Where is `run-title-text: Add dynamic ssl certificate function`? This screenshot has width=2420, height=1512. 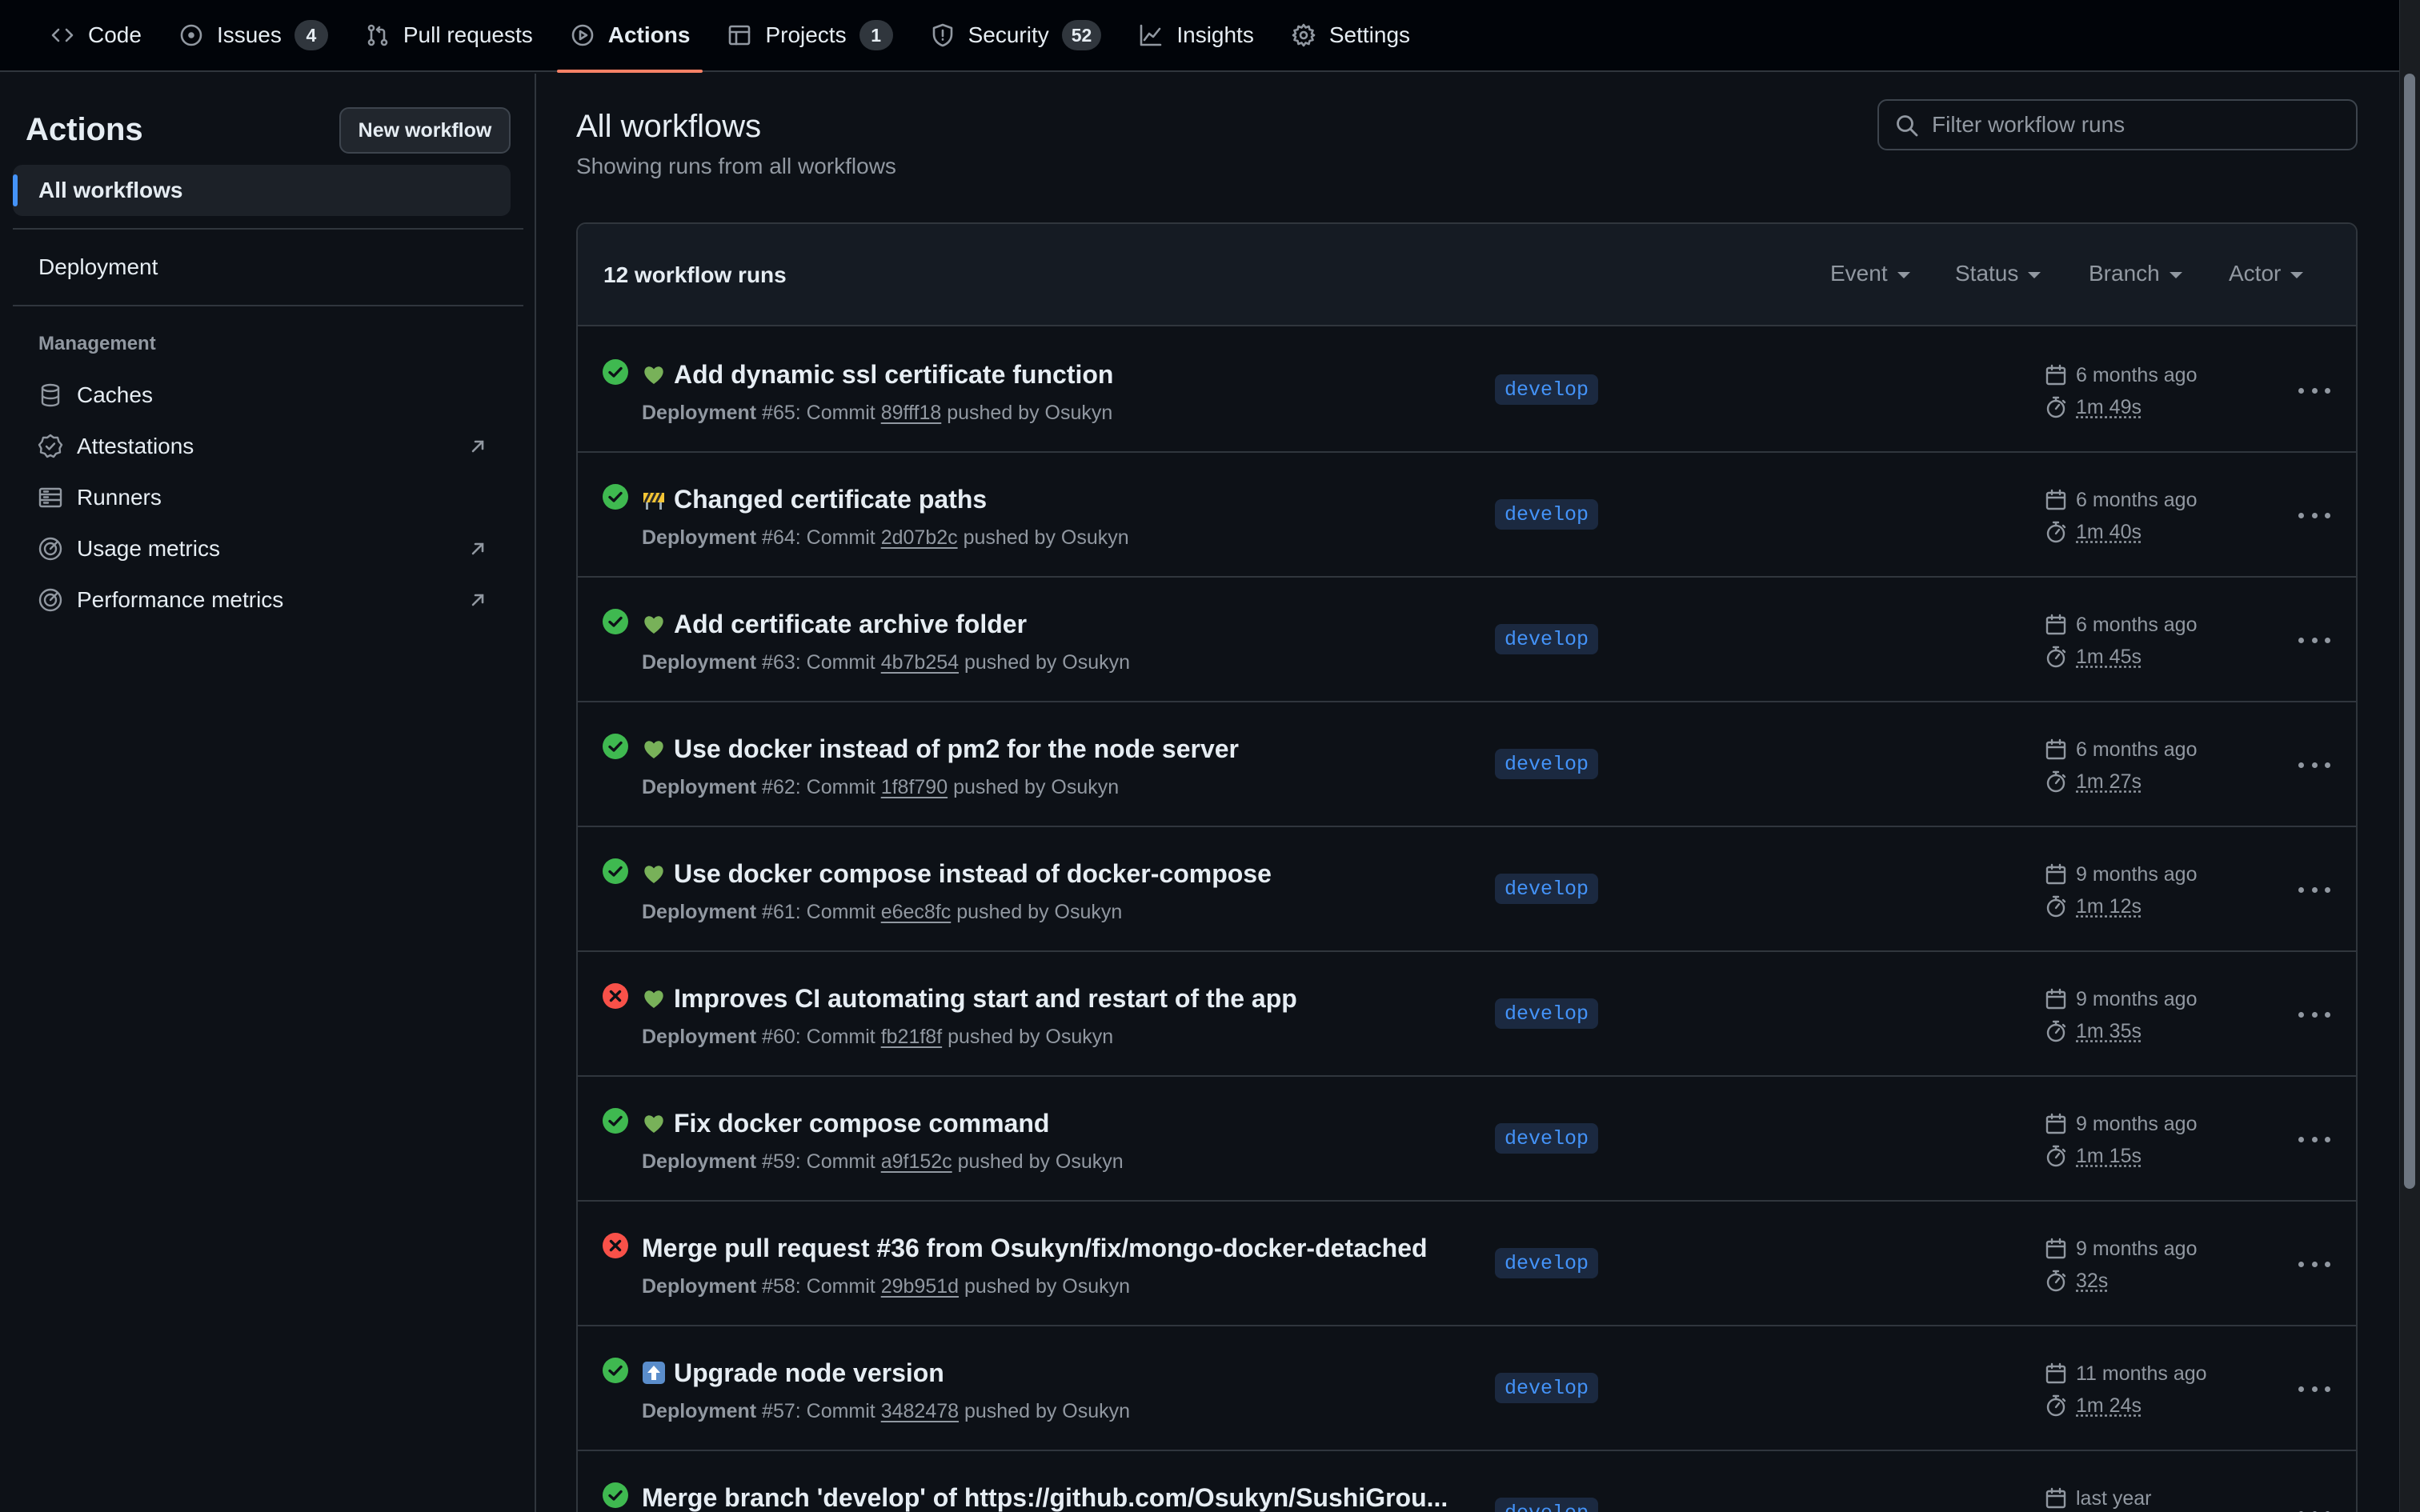 run-title-text: Add dynamic ssl certificate function is located at coordinates (894, 374).